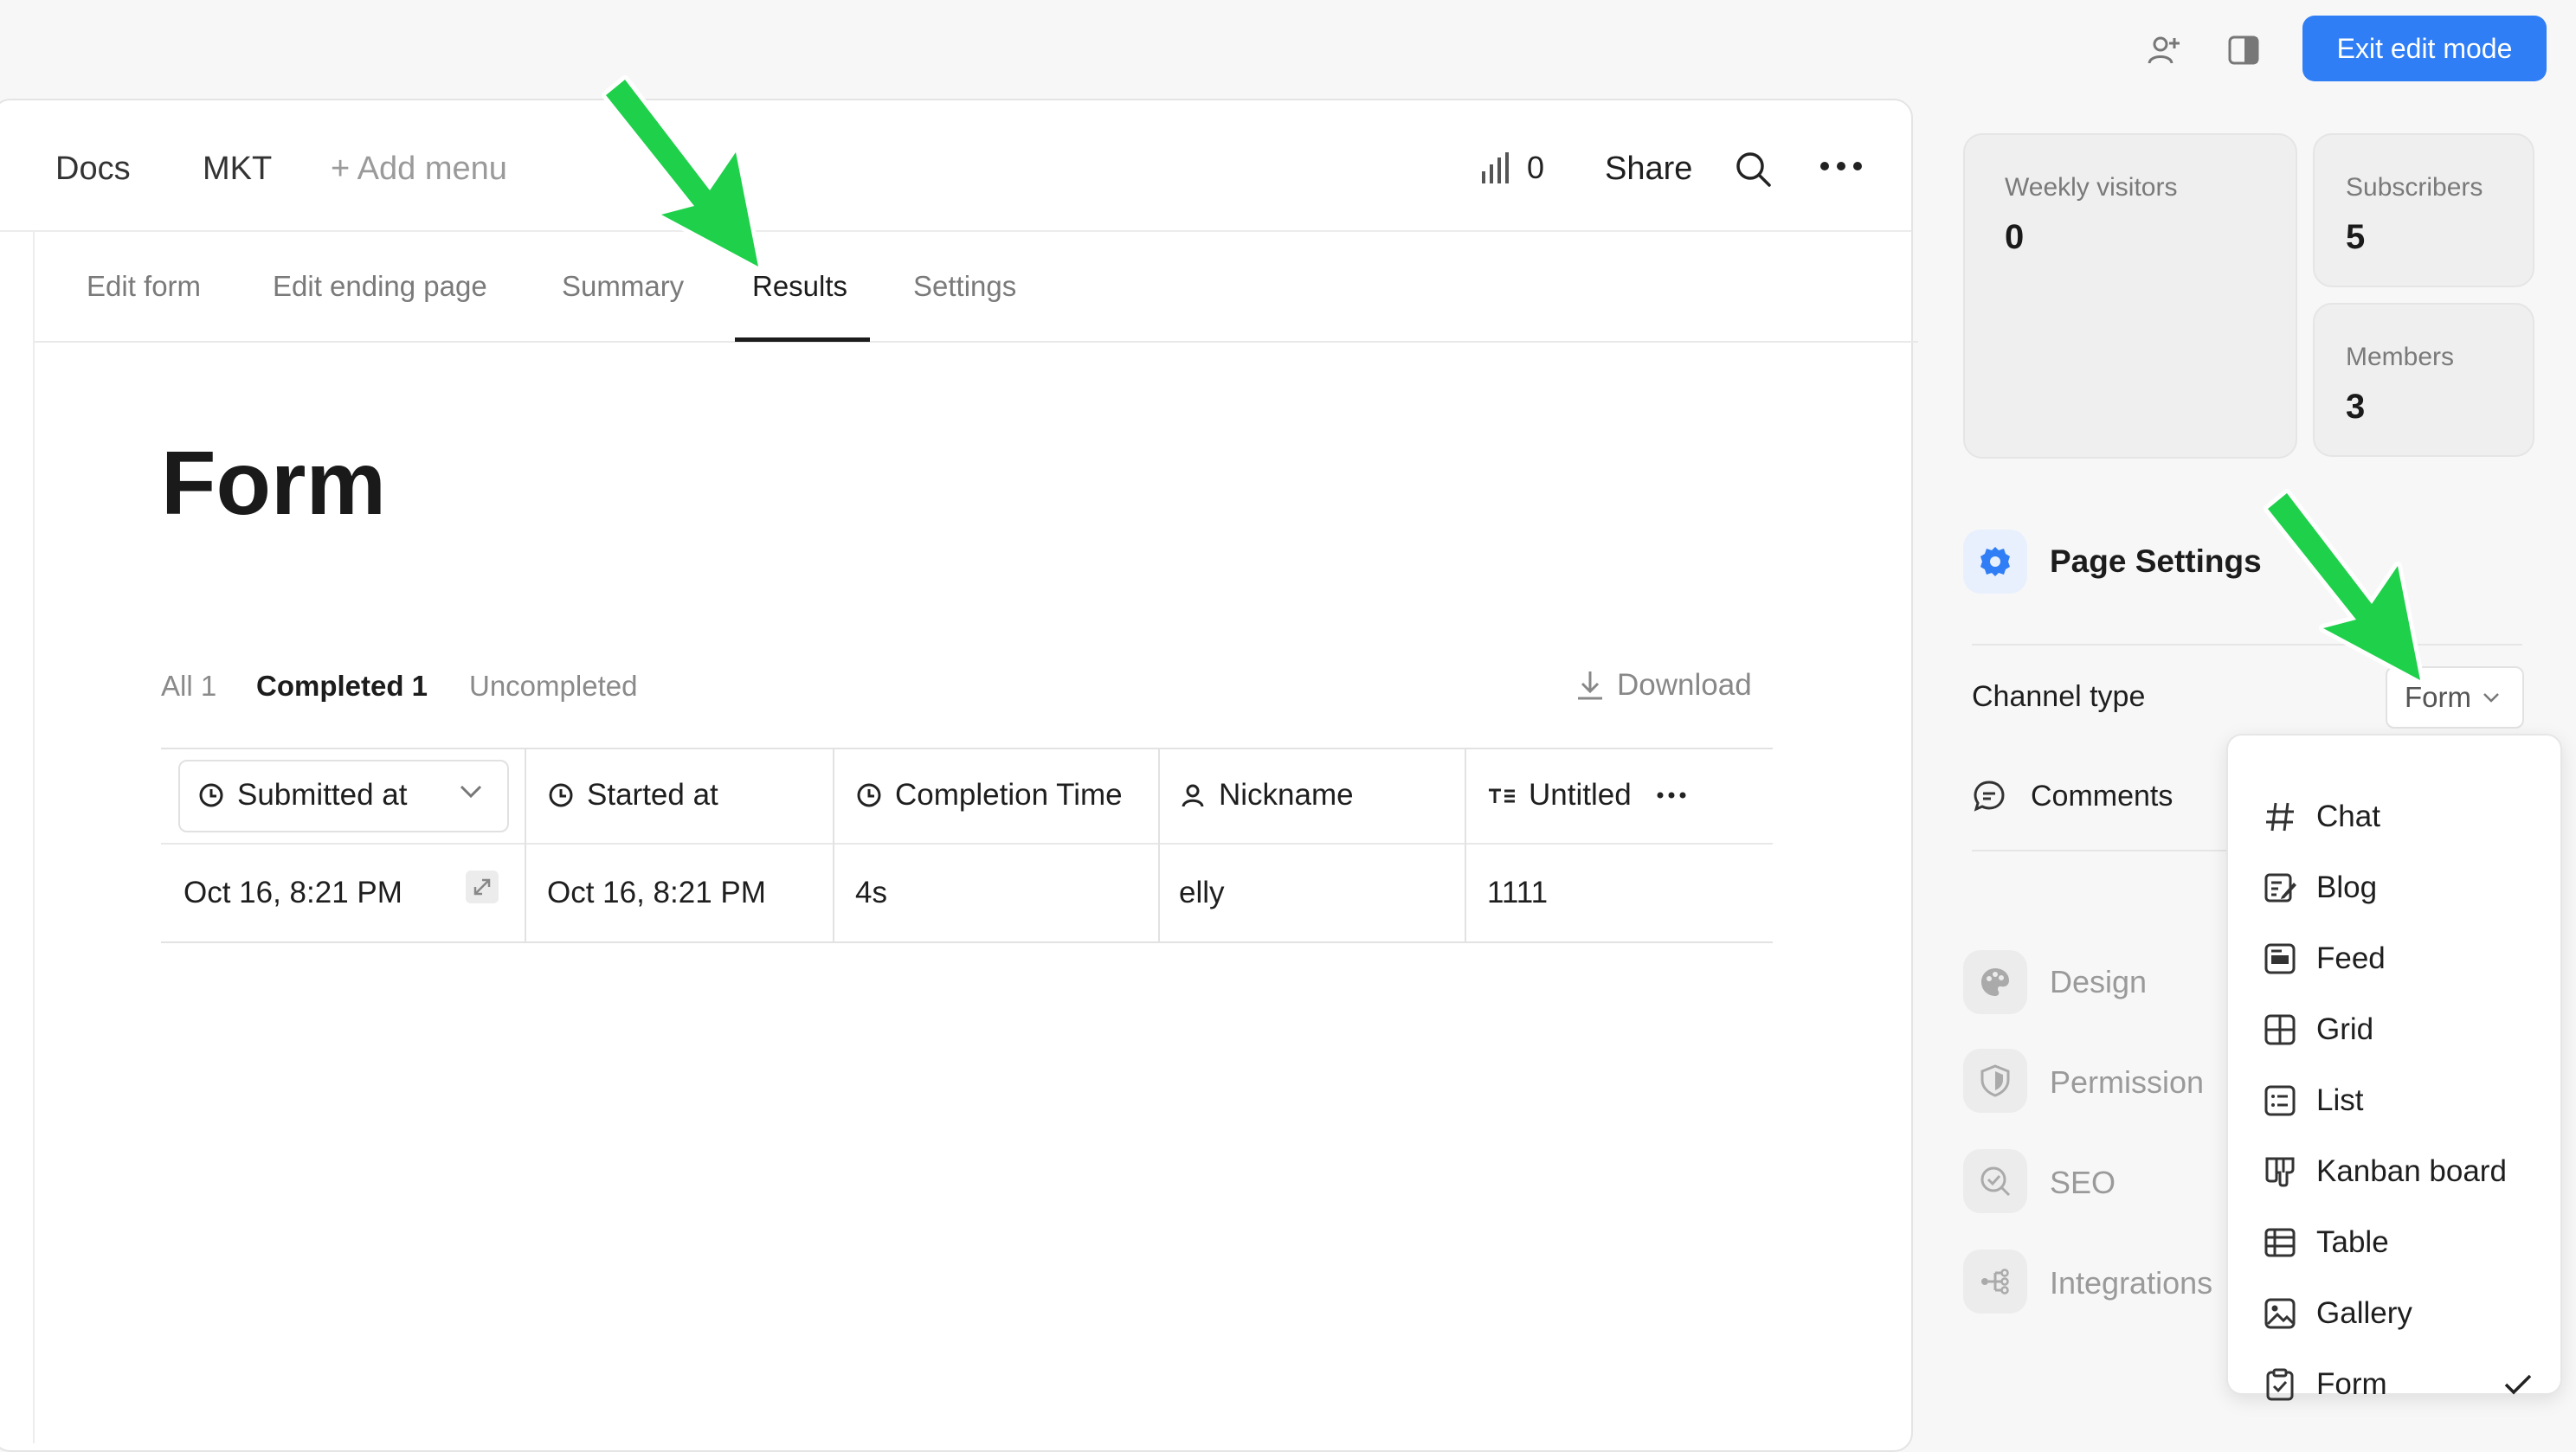 The height and width of the screenshot is (1452, 2576). I want to click on tab-edit-ending-page: Edit ending page, so click(380, 286).